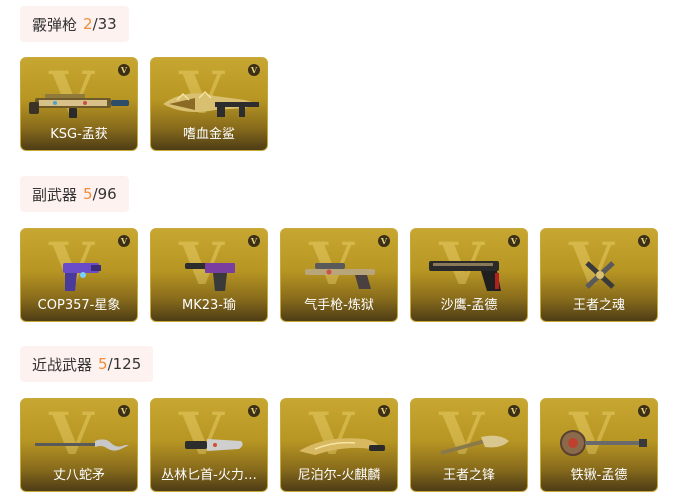 The width and height of the screenshot is (687, 503). I want to click on pistol-mk23-icon, so click(210, 277).